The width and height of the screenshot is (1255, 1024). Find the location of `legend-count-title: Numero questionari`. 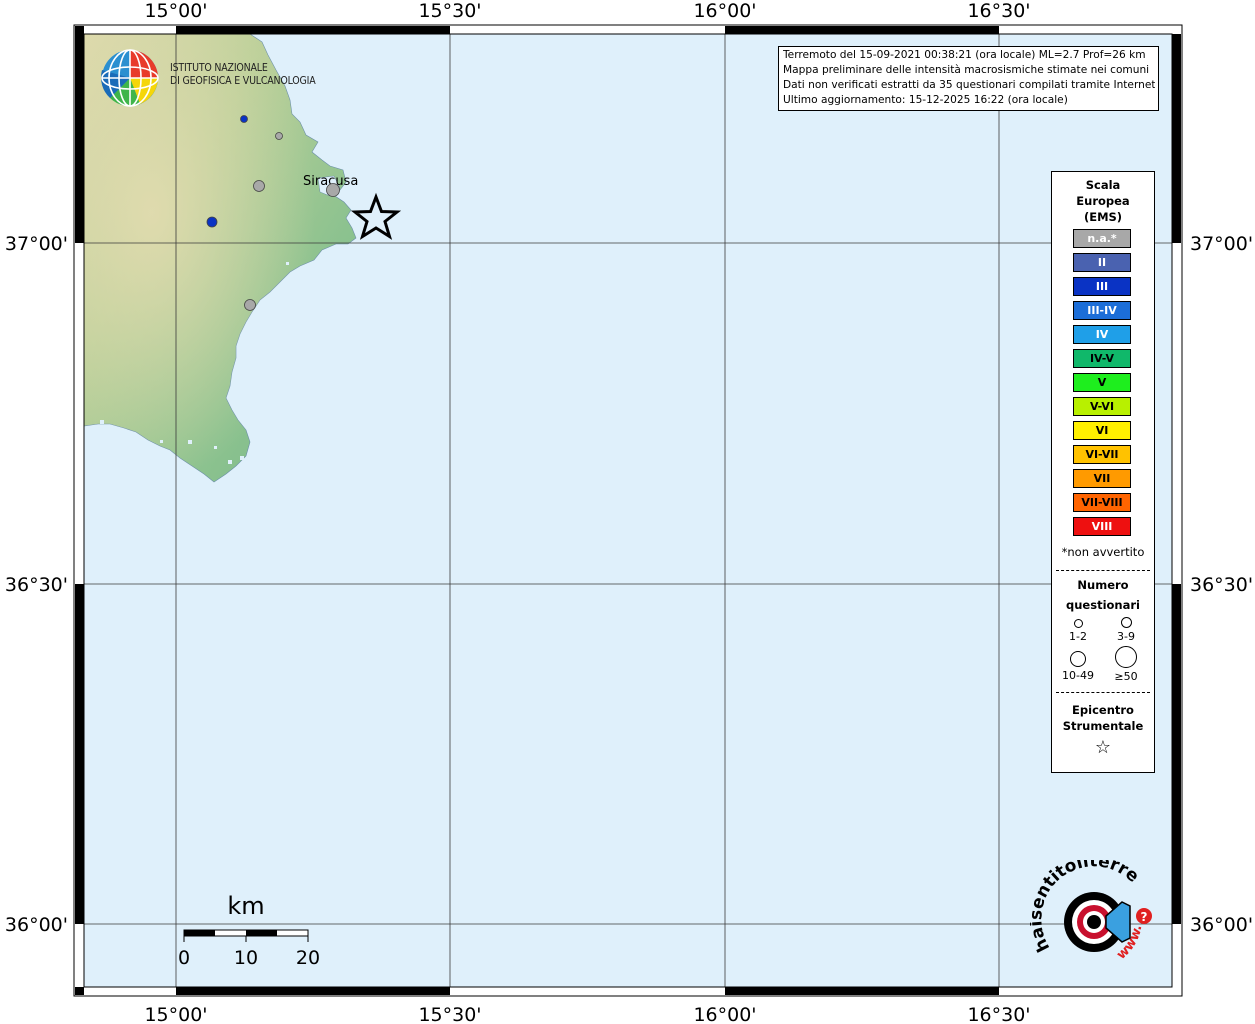

legend-count-title: Numero questionari is located at coordinates (1103, 595).